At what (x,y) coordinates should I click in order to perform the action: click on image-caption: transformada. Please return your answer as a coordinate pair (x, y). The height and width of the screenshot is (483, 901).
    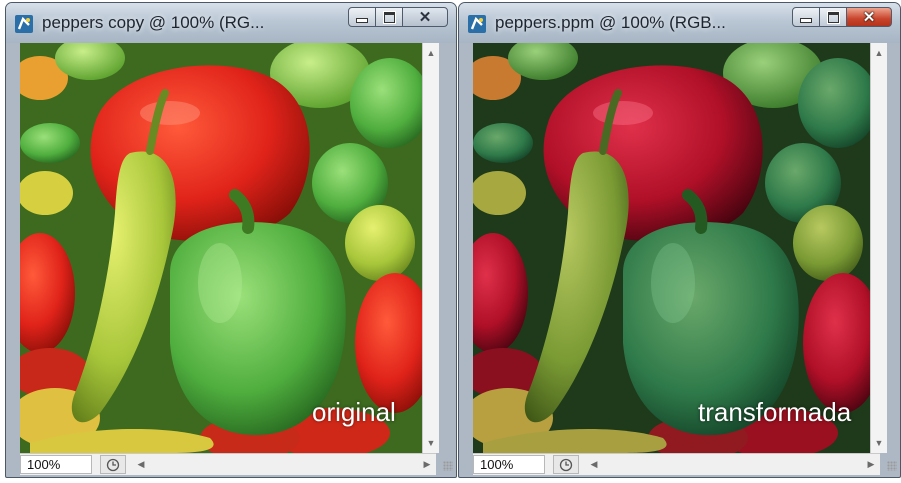
    Looking at the image, I should click on (775, 412).